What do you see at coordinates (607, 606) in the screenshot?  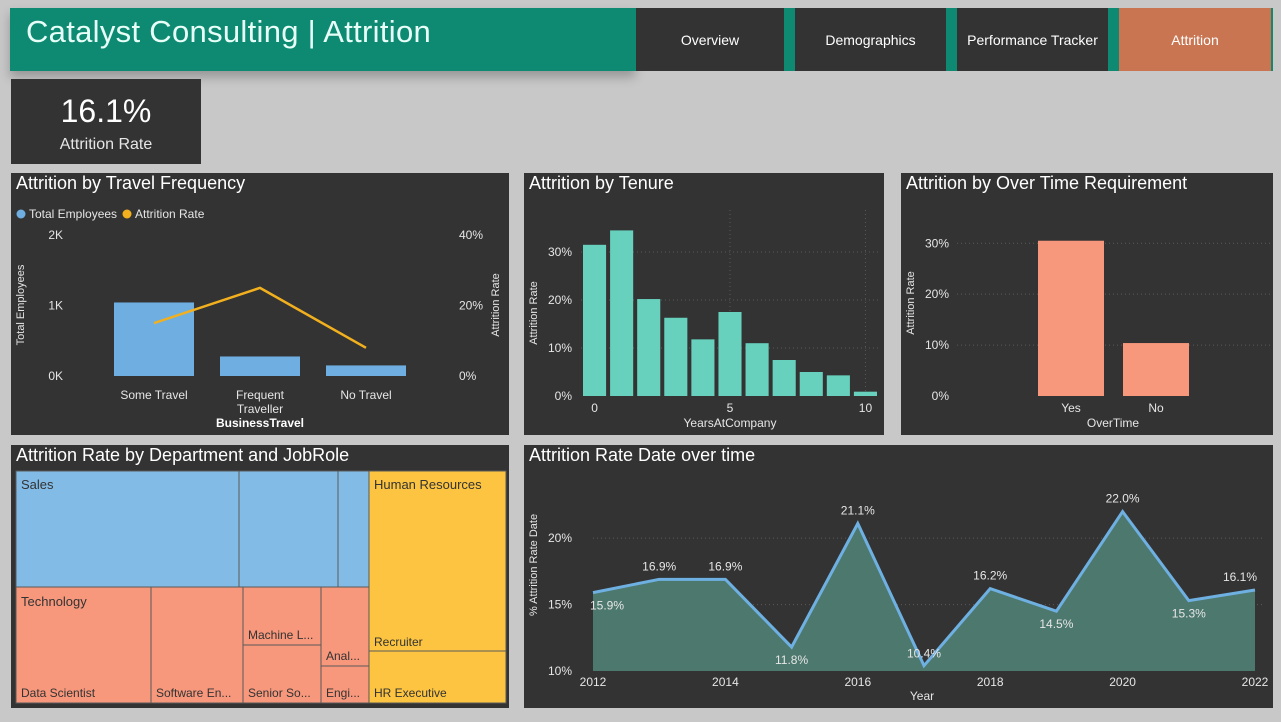 I see `time-data-label: 15.9%` at bounding box center [607, 606].